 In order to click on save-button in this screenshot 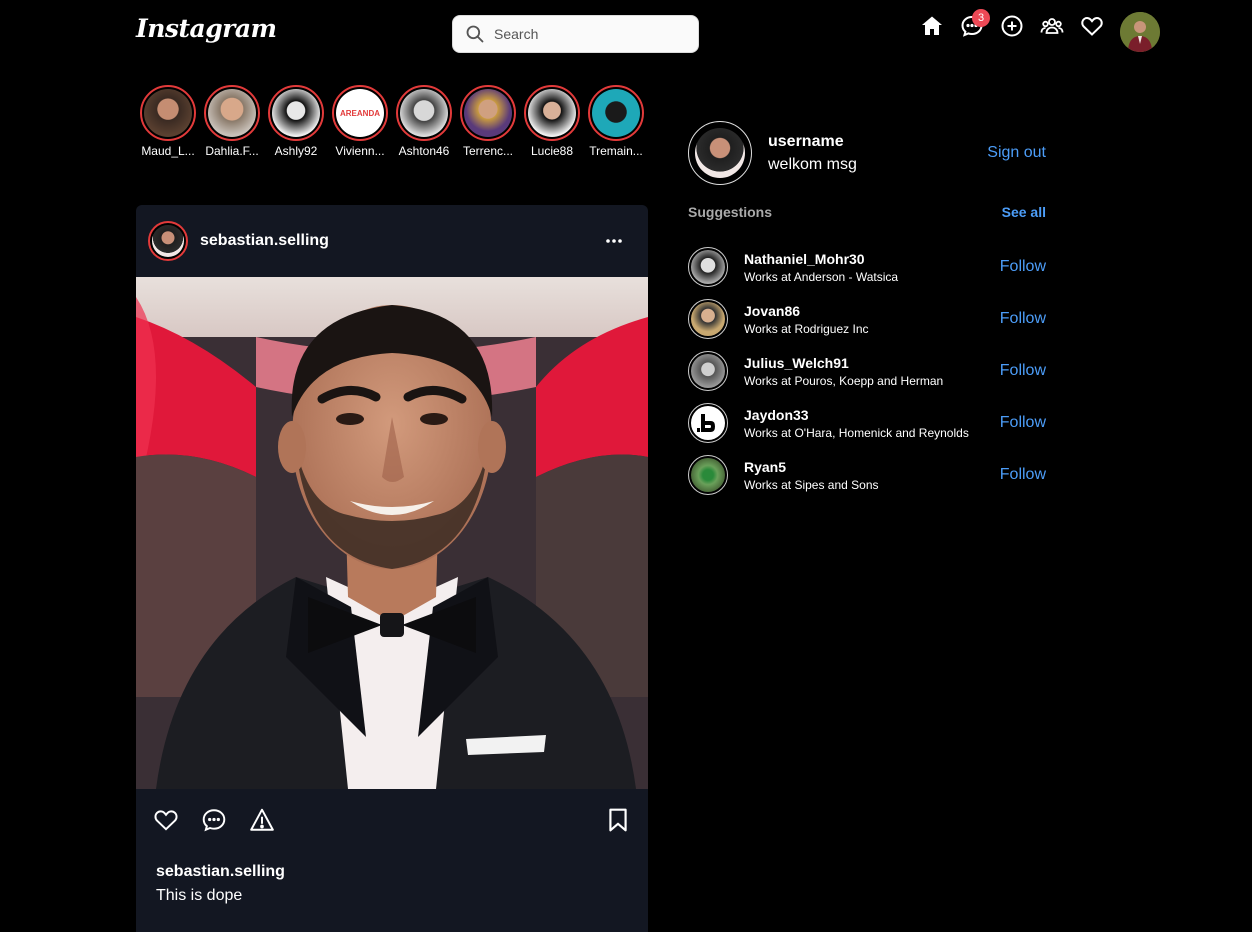, I will do `click(618, 820)`.